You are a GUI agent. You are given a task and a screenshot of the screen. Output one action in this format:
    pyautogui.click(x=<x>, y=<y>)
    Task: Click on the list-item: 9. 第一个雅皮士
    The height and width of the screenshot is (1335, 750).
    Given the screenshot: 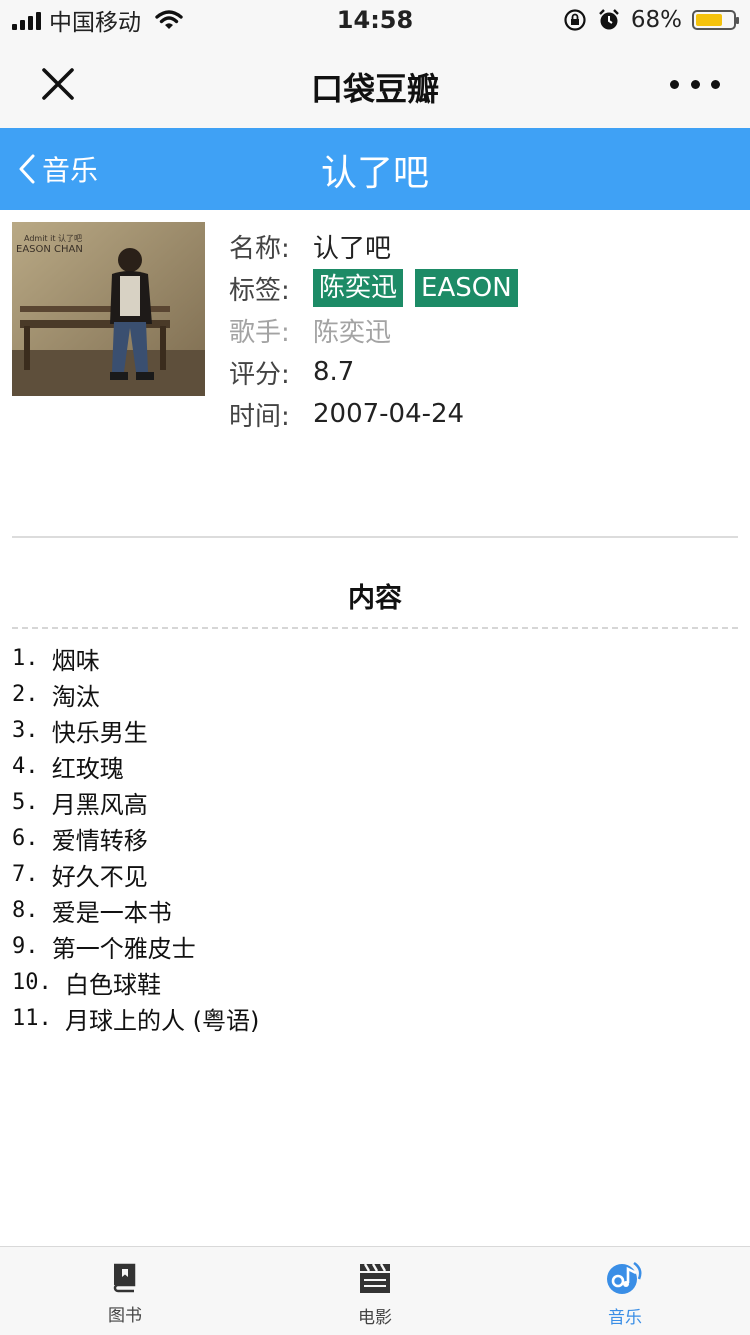 What is the action you would take?
    pyautogui.click(x=135, y=946)
    